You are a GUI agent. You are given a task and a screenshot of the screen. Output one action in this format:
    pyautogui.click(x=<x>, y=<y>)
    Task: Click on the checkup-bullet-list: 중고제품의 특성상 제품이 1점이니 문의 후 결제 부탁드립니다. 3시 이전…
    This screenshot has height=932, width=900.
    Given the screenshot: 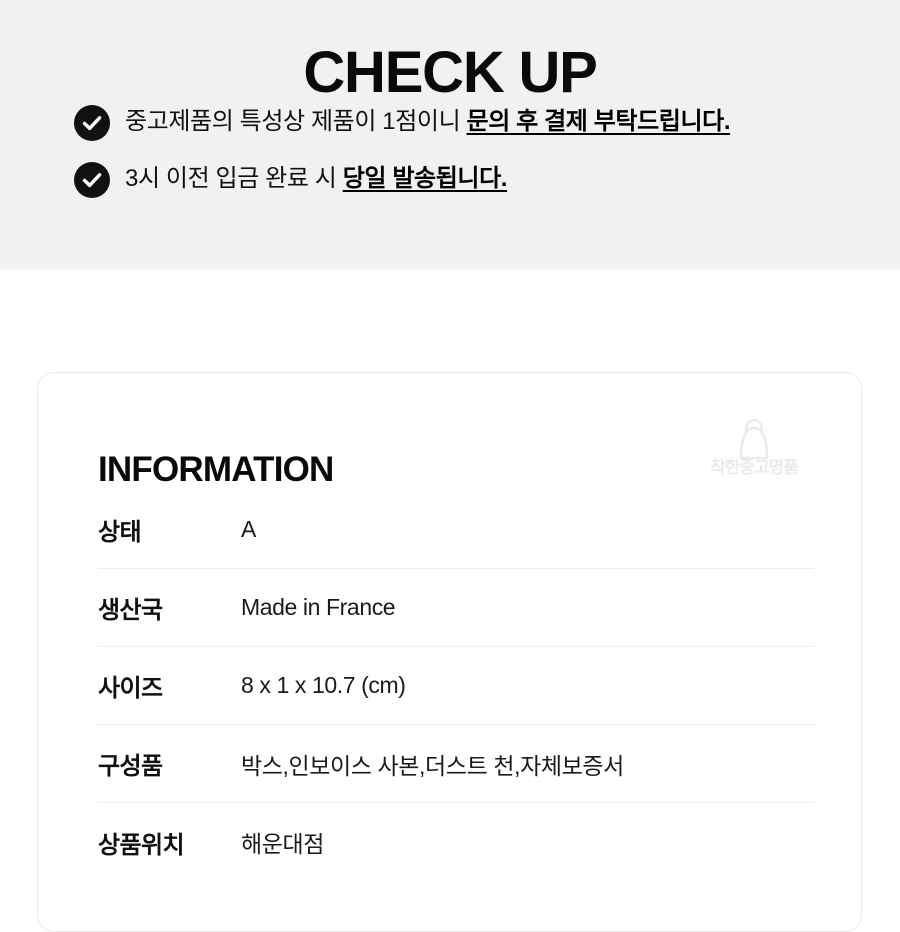 What is the action you would take?
    pyautogui.click(x=450, y=161)
    